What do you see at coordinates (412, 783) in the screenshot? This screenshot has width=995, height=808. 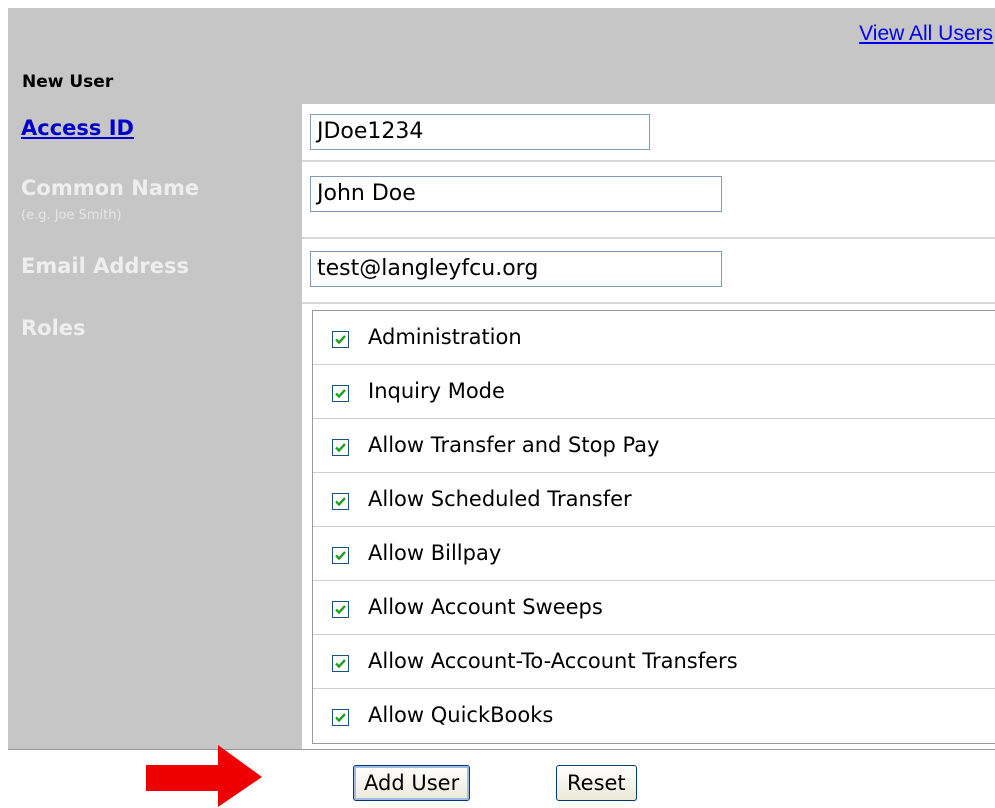 I see `add-user-button: Add User` at bounding box center [412, 783].